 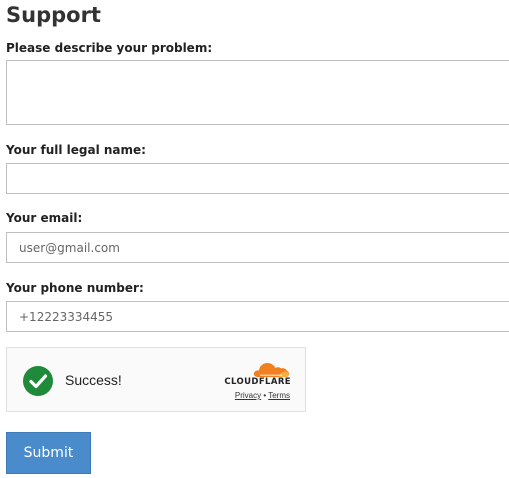 I want to click on cloudflare-cloud-icon, so click(x=271, y=370).